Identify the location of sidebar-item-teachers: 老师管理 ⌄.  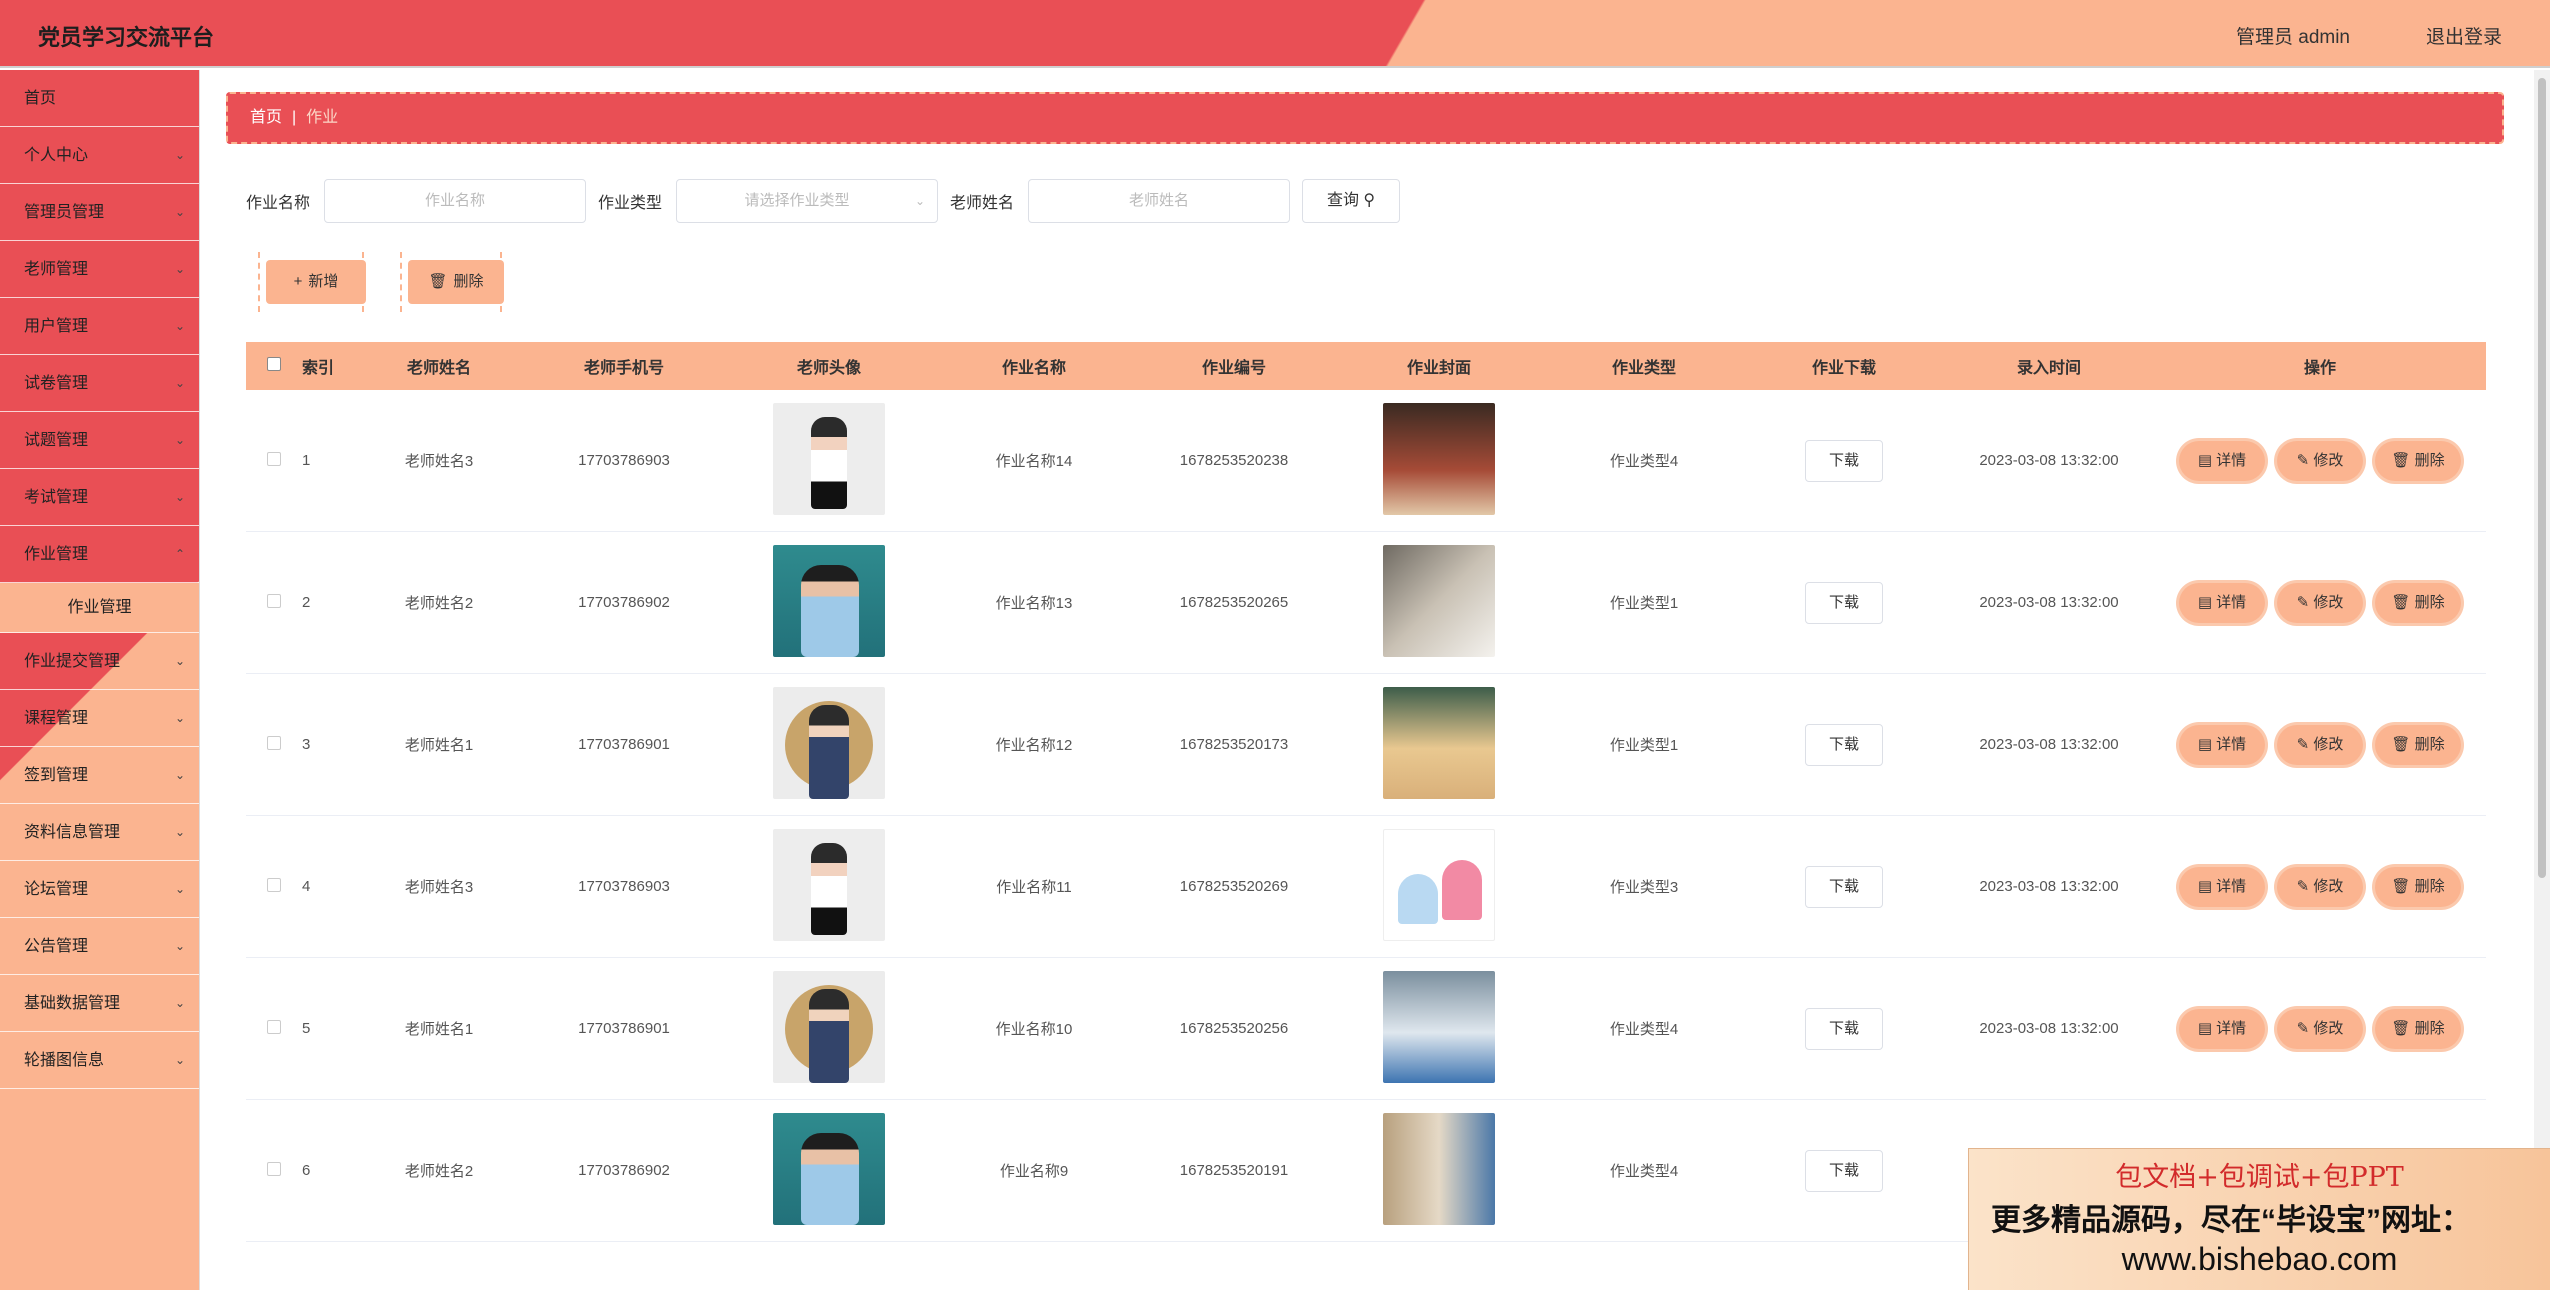
(99, 269).